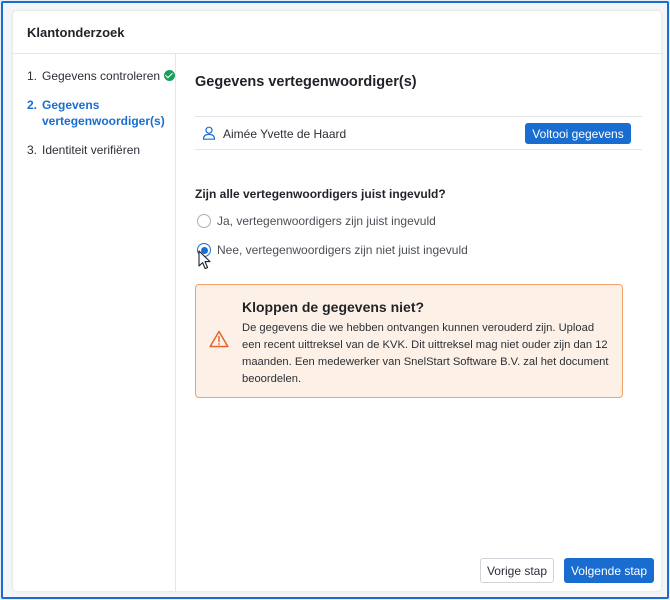 The width and height of the screenshot is (670, 600). What do you see at coordinates (209, 133) in the screenshot?
I see `user-icon` at bounding box center [209, 133].